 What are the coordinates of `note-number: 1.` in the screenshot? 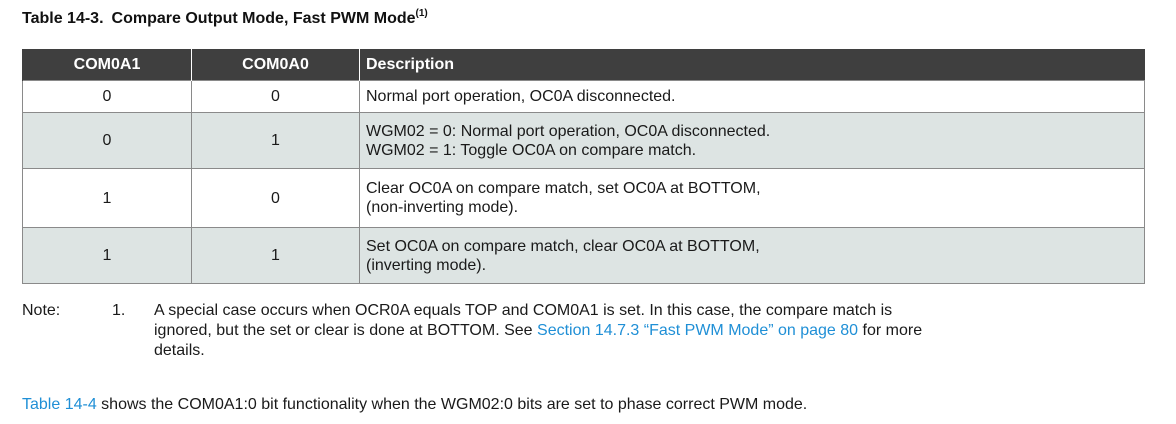 It's located at (119, 310).